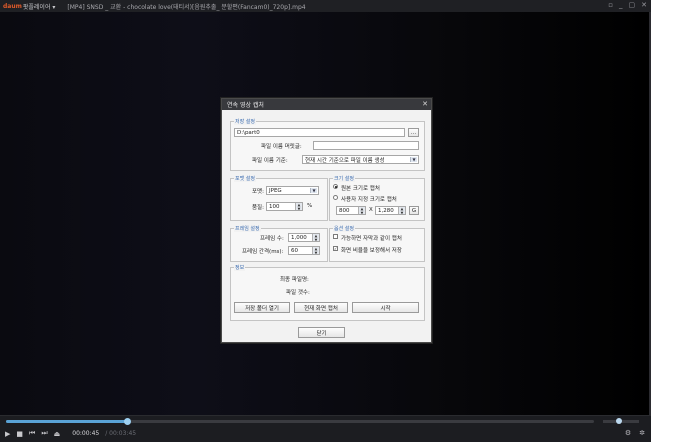 This screenshot has height=442, width=673. I want to click on format-settings-label: 포맷 설정, so click(245, 178).